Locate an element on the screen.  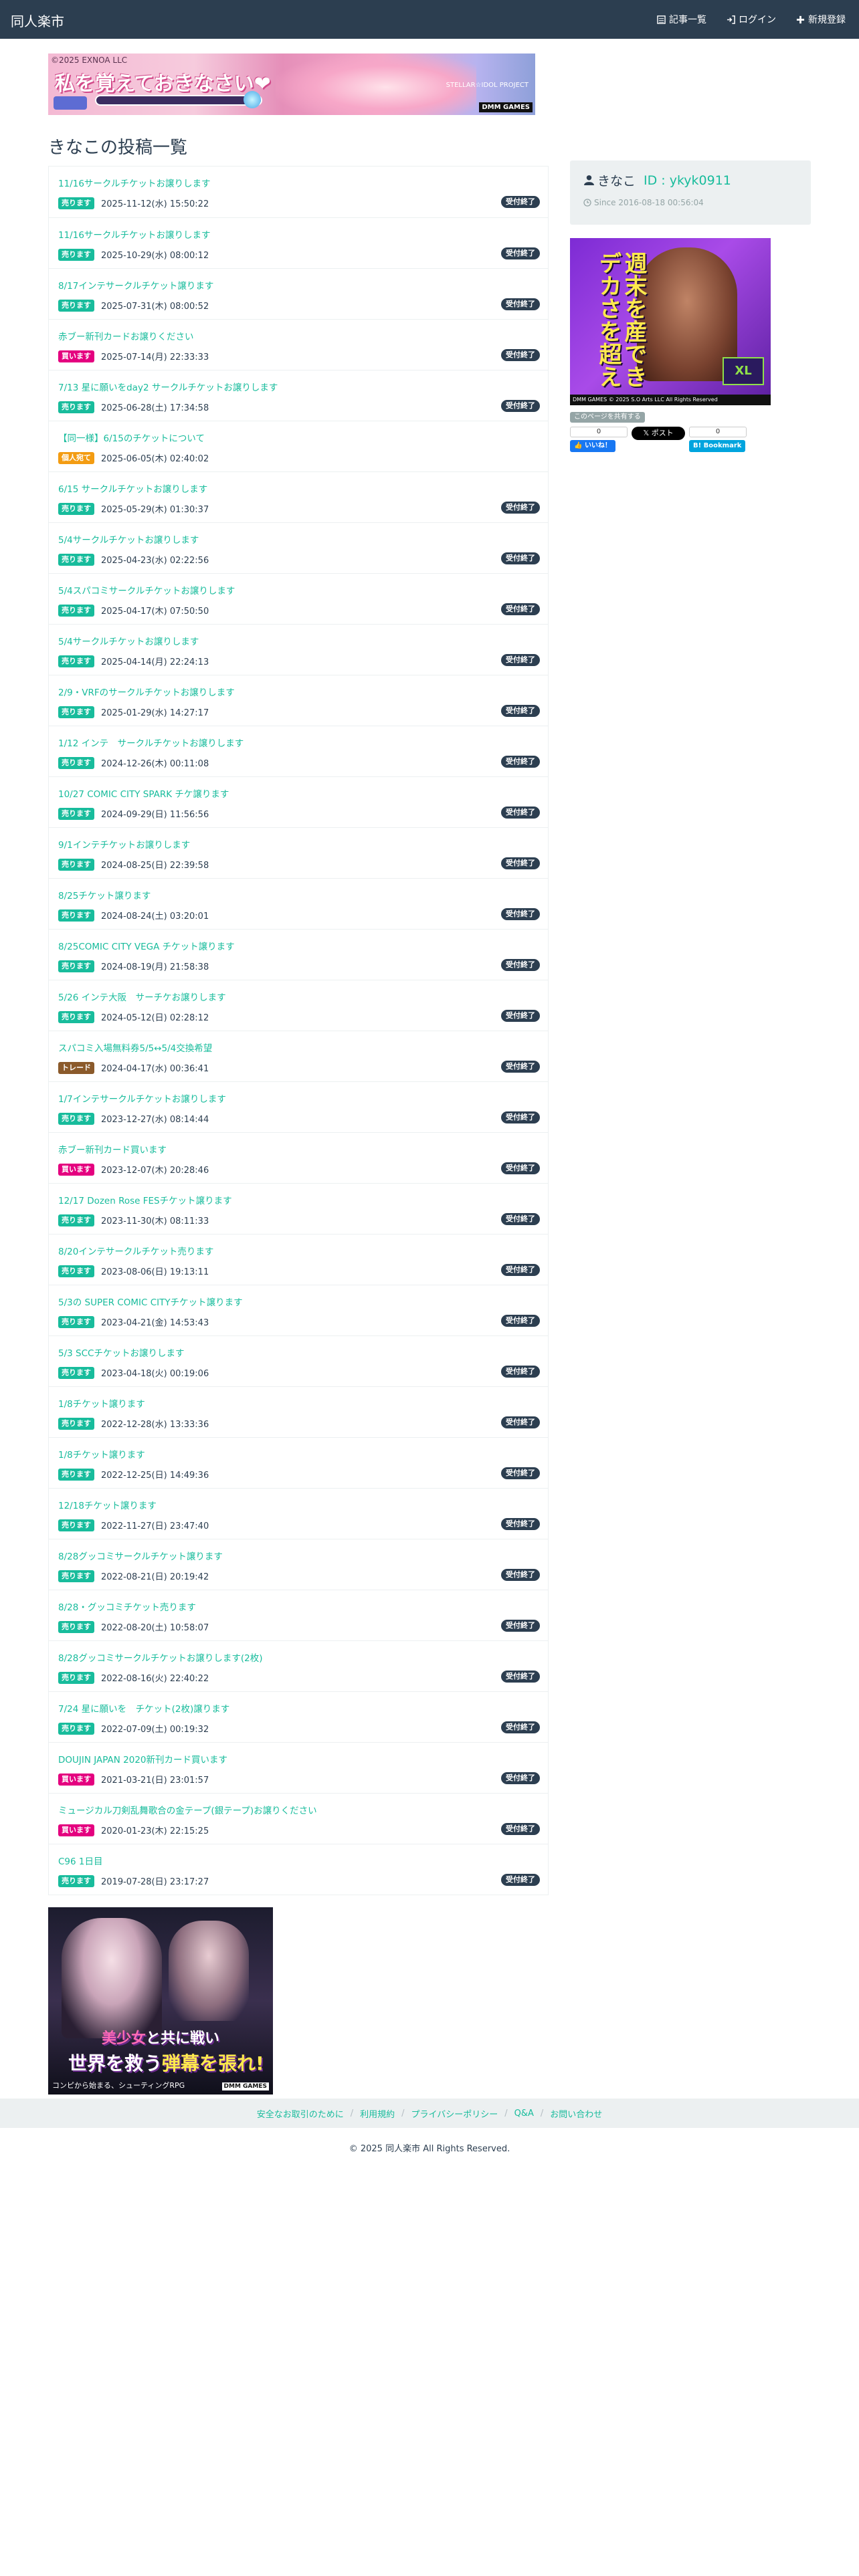
post-title-link: 5/3 SCCチケットお譲りします is located at coordinates (121, 1353).